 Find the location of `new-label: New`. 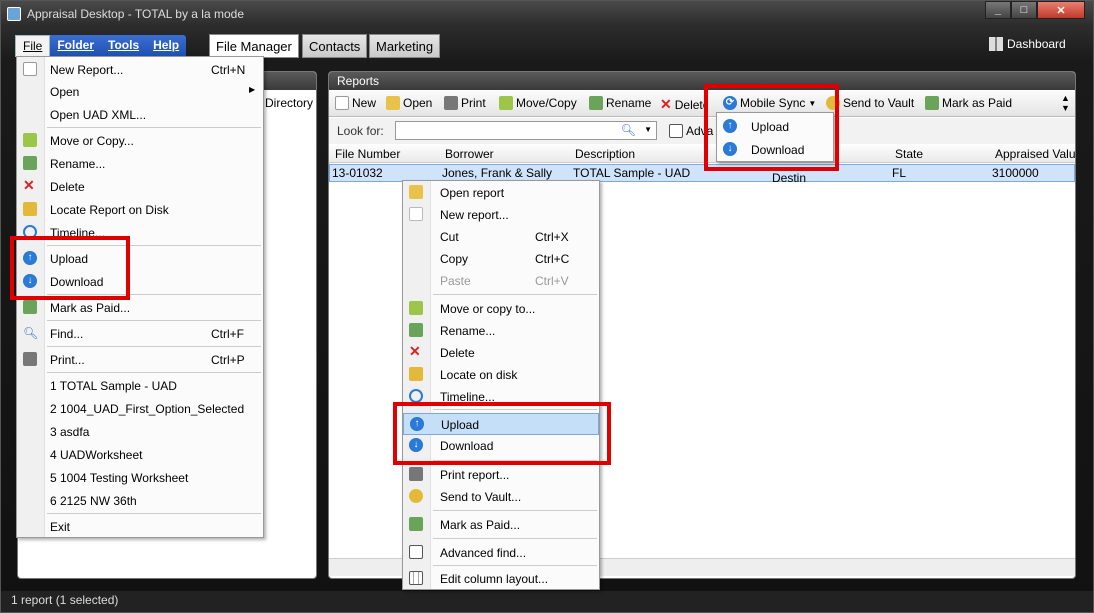

new-label: New is located at coordinates (364, 103).